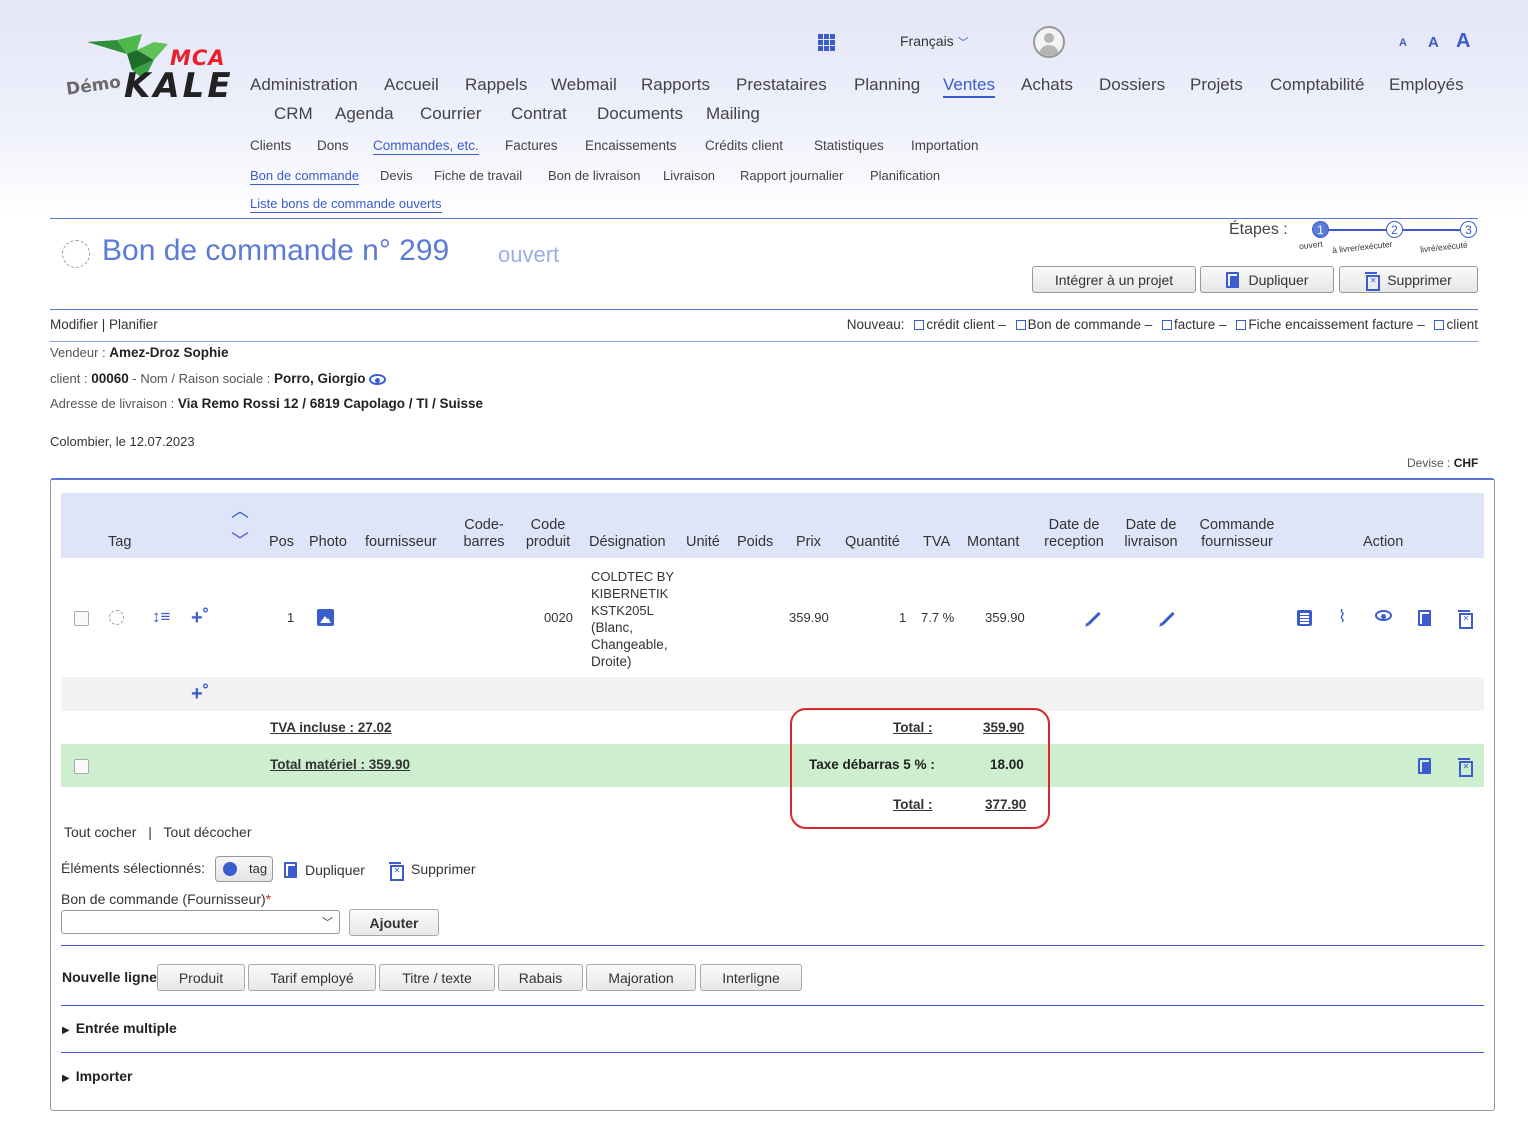 This screenshot has width=1528, height=1123. I want to click on edit-date-livraison-icon, so click(1168, 618).